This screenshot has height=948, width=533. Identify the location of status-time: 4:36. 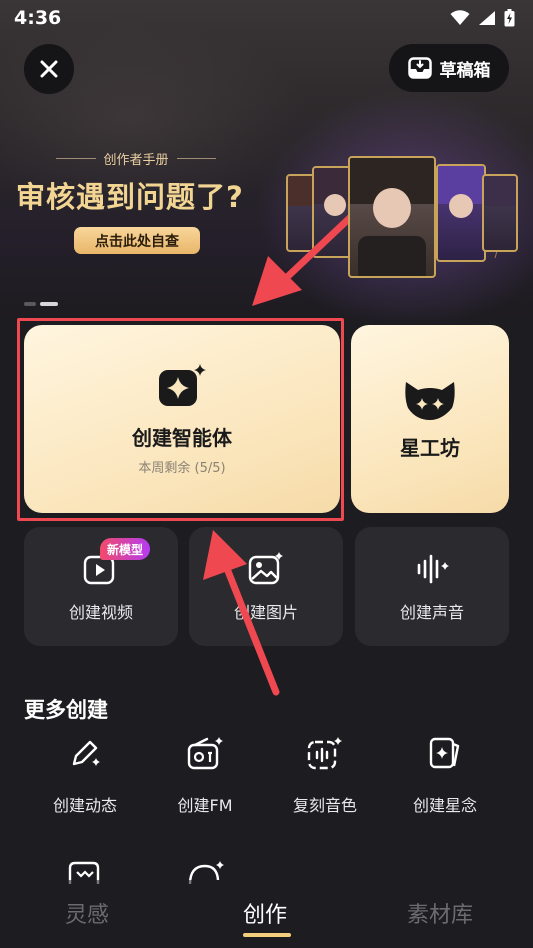
(38, 18).